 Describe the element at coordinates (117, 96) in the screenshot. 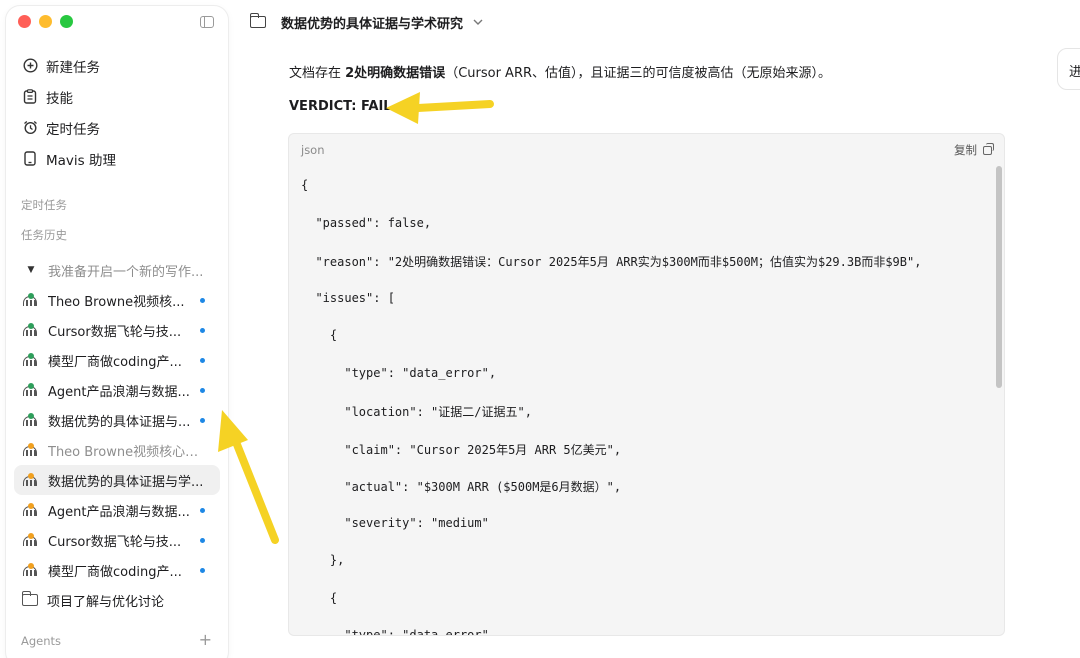

I see `nav-skills: 技能` at that location.